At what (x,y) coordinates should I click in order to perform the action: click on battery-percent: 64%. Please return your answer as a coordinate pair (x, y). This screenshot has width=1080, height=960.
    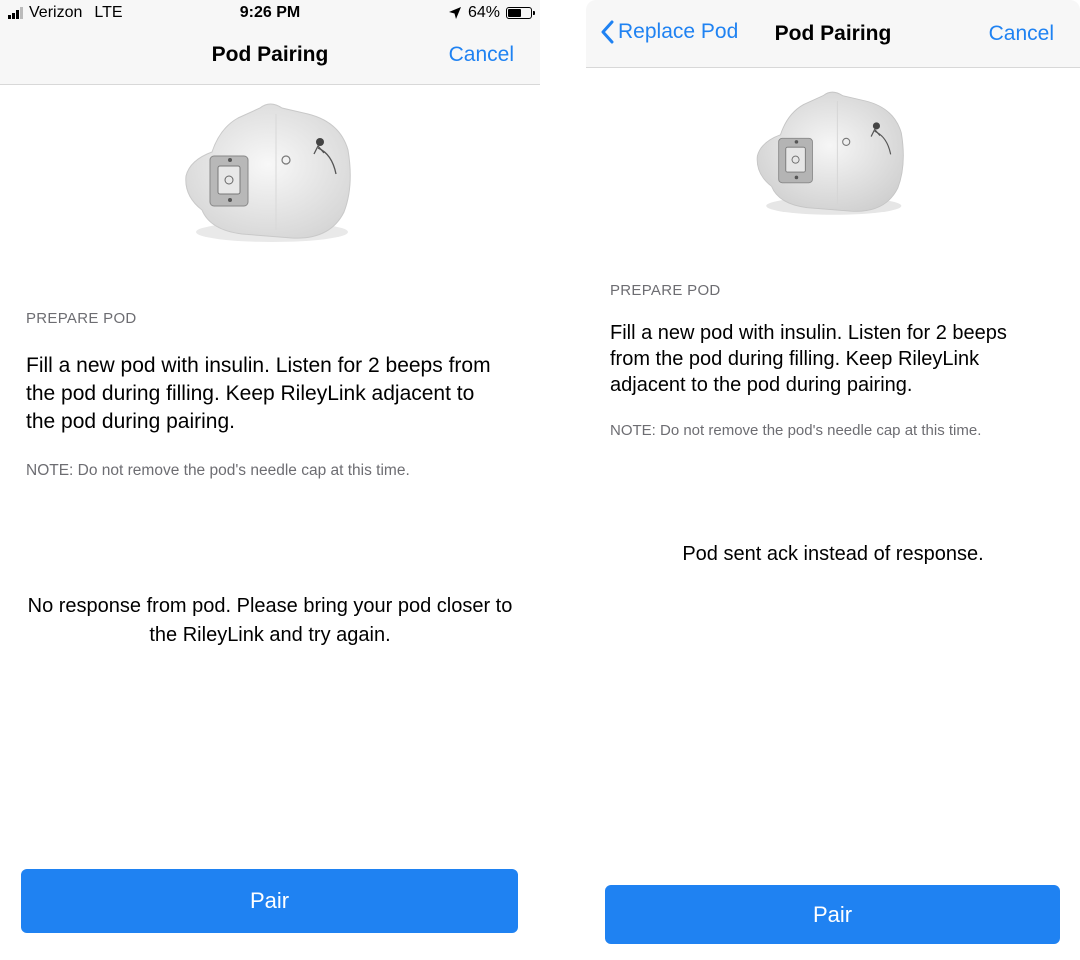
    Looking at the image, I should click on (483, 12).